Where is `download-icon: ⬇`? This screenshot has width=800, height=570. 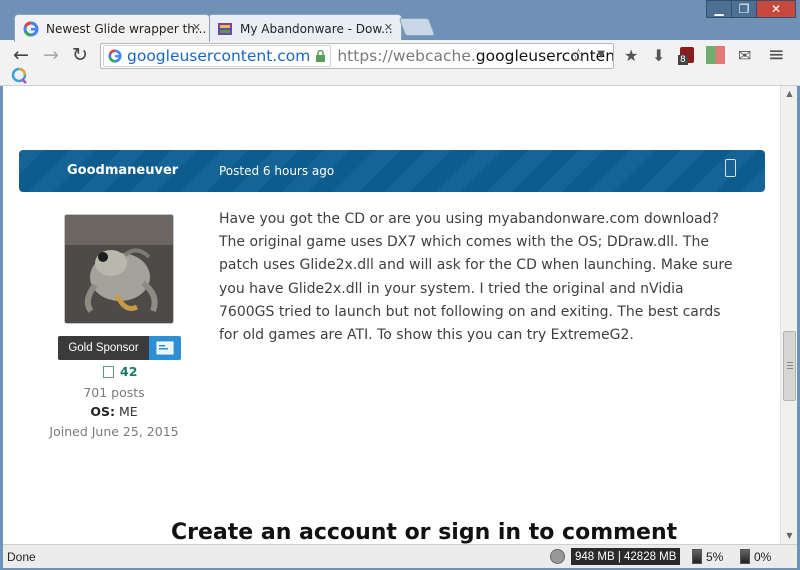
download-icon: ⬇ is located at coordinates (658, 55).